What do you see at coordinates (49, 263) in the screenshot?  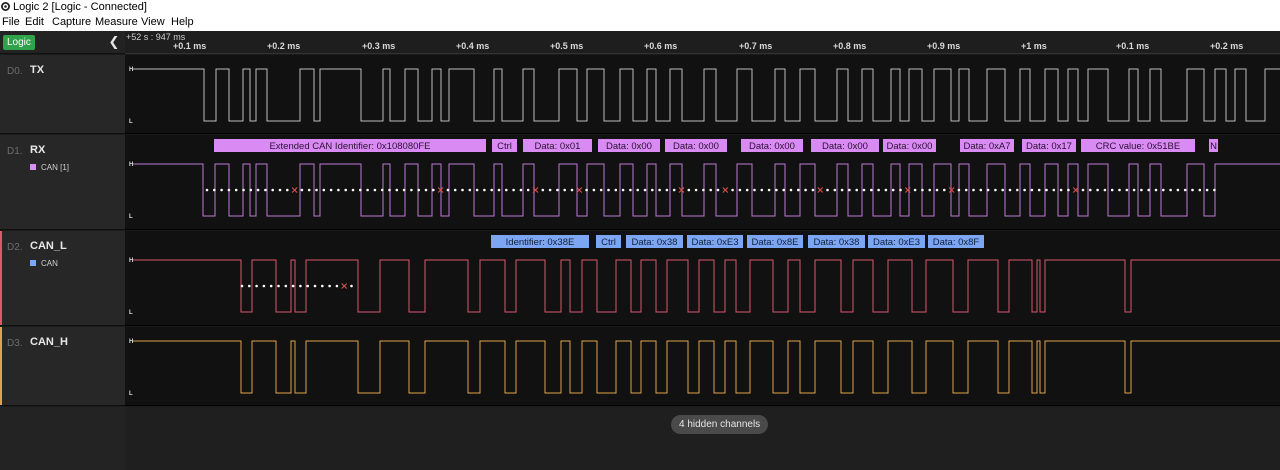 I see `analyzer-name: CAN` at bounding box center [49, 263].